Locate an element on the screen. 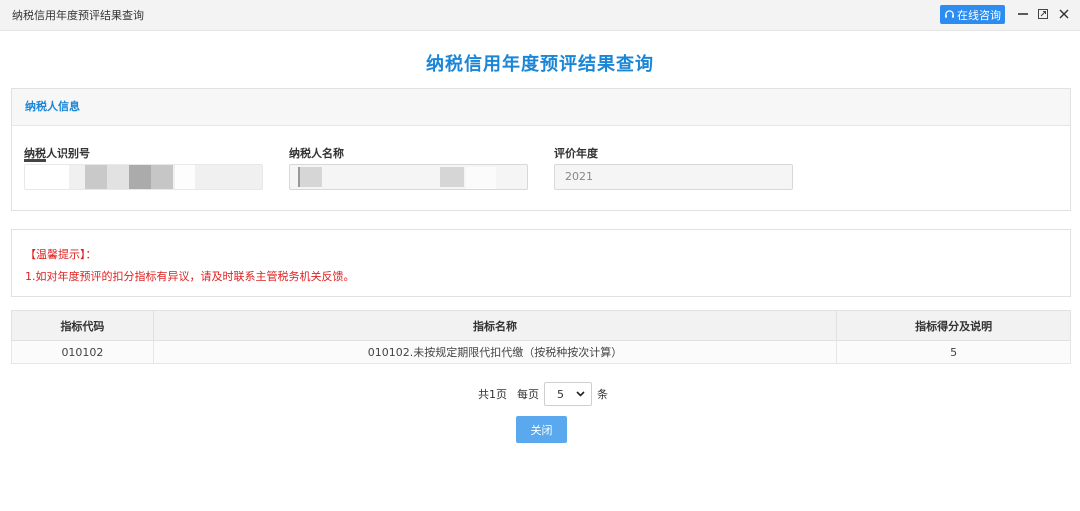 The image size is (1080, 511). page-size-select: 5 is located at coordinates (568, 394).